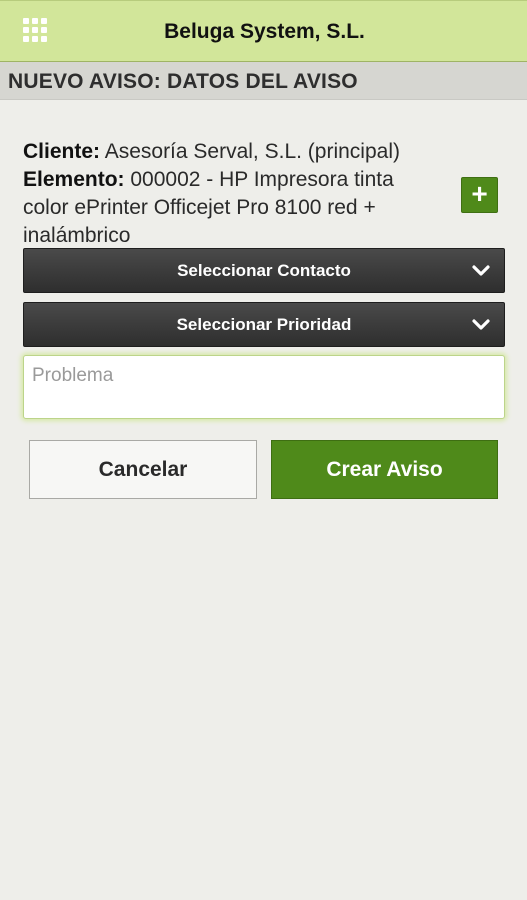  I want to click on add-element-button: +, so click(479, 195).